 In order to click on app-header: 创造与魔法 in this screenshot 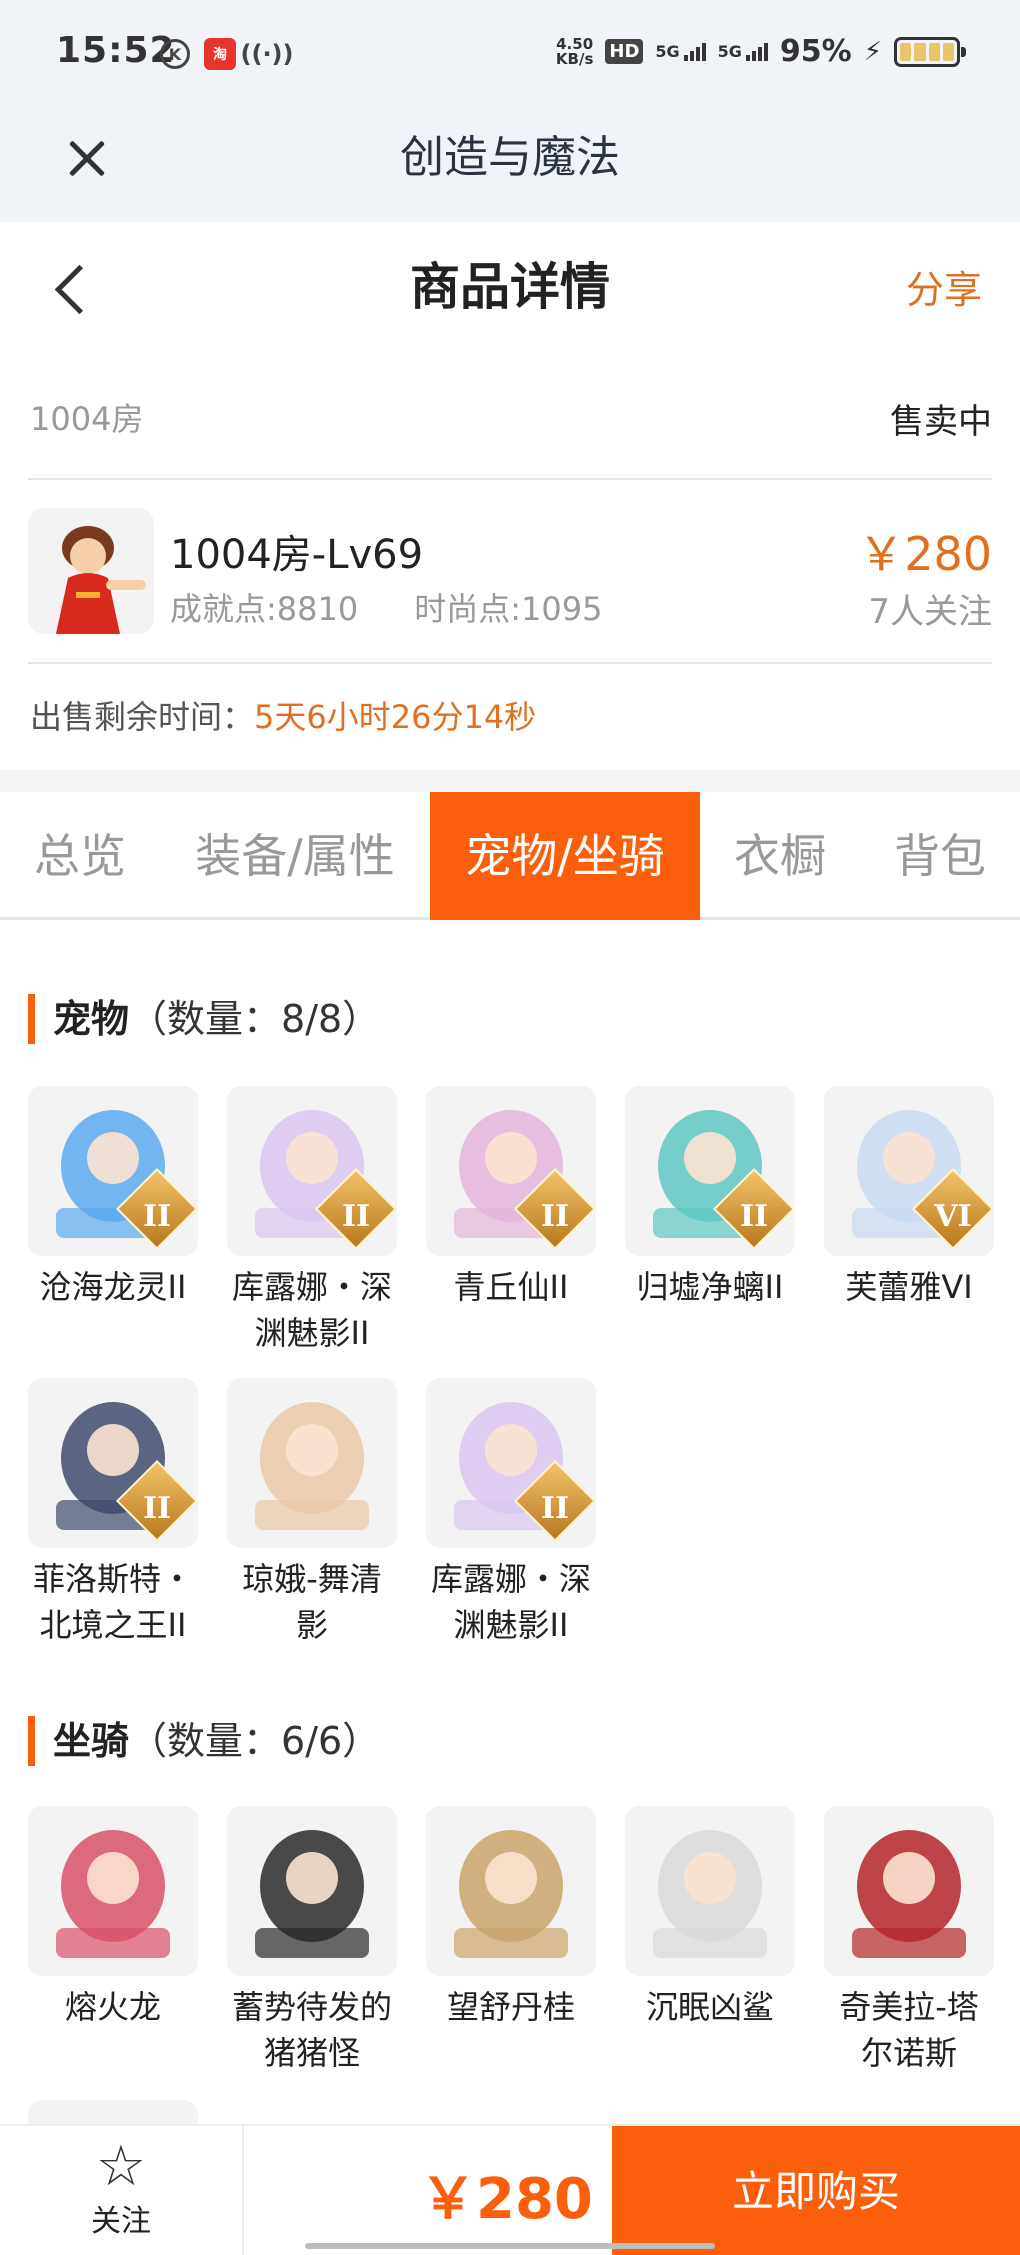, I will do `click(510, 166)`.